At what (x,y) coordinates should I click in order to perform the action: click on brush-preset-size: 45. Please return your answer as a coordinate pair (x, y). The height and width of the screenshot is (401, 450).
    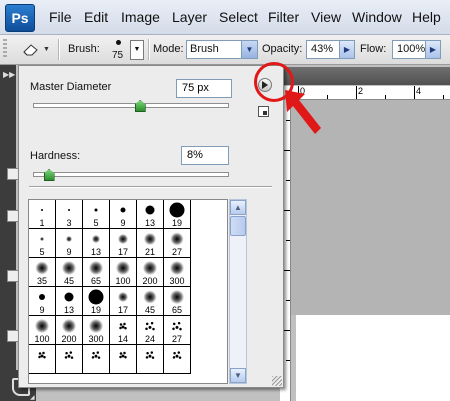
    Looking at the image, I should click on (149, 310).